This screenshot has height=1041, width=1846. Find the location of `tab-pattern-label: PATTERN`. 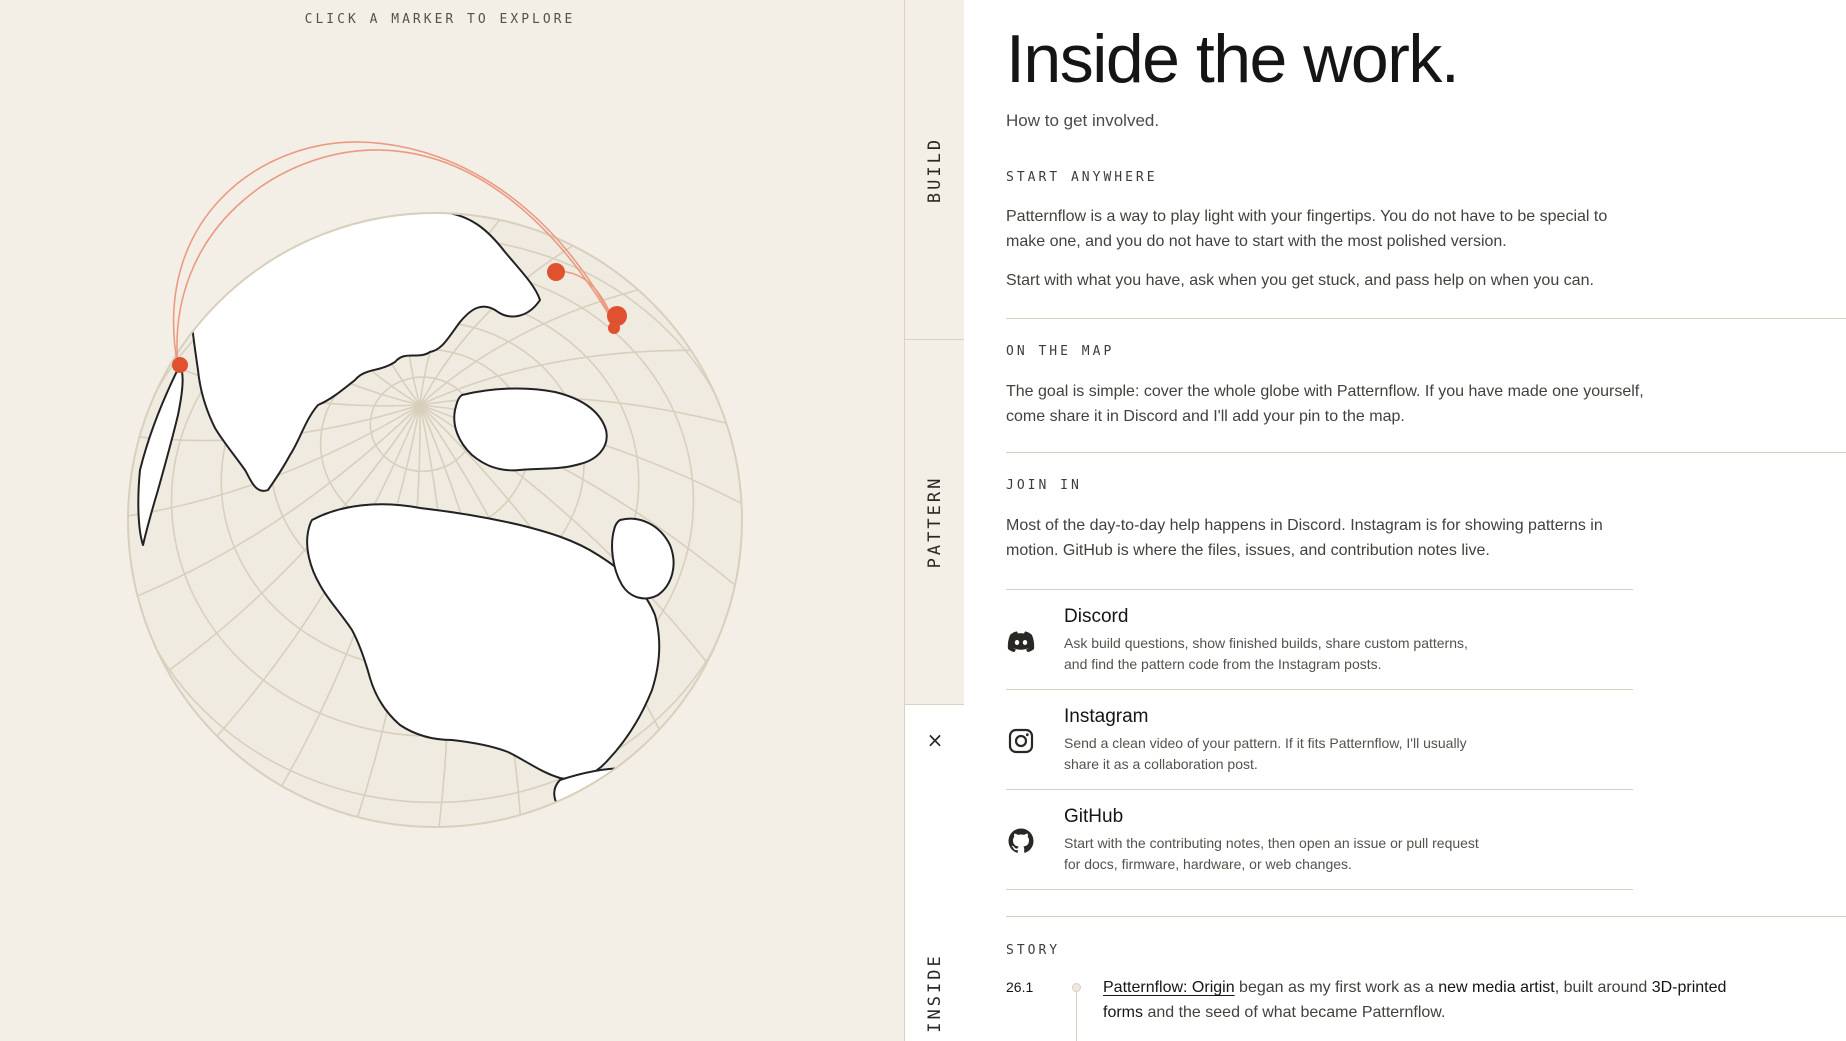

tab-pattern-label: PATTERN is located at coordinates (935, 522).